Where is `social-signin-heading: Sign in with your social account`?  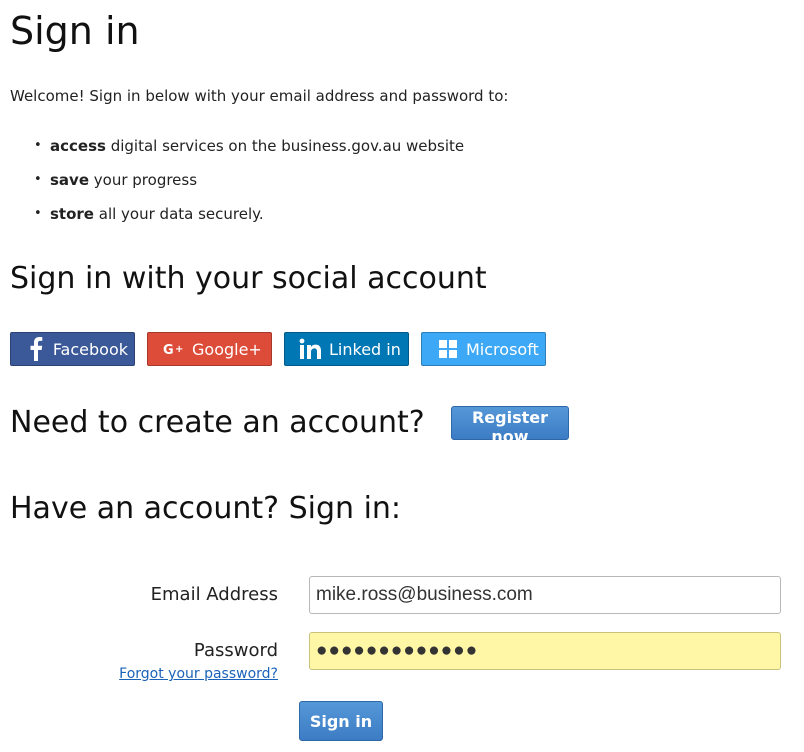
social-signin-heading: Sign in with your social account is located at coordinates (248, 278).